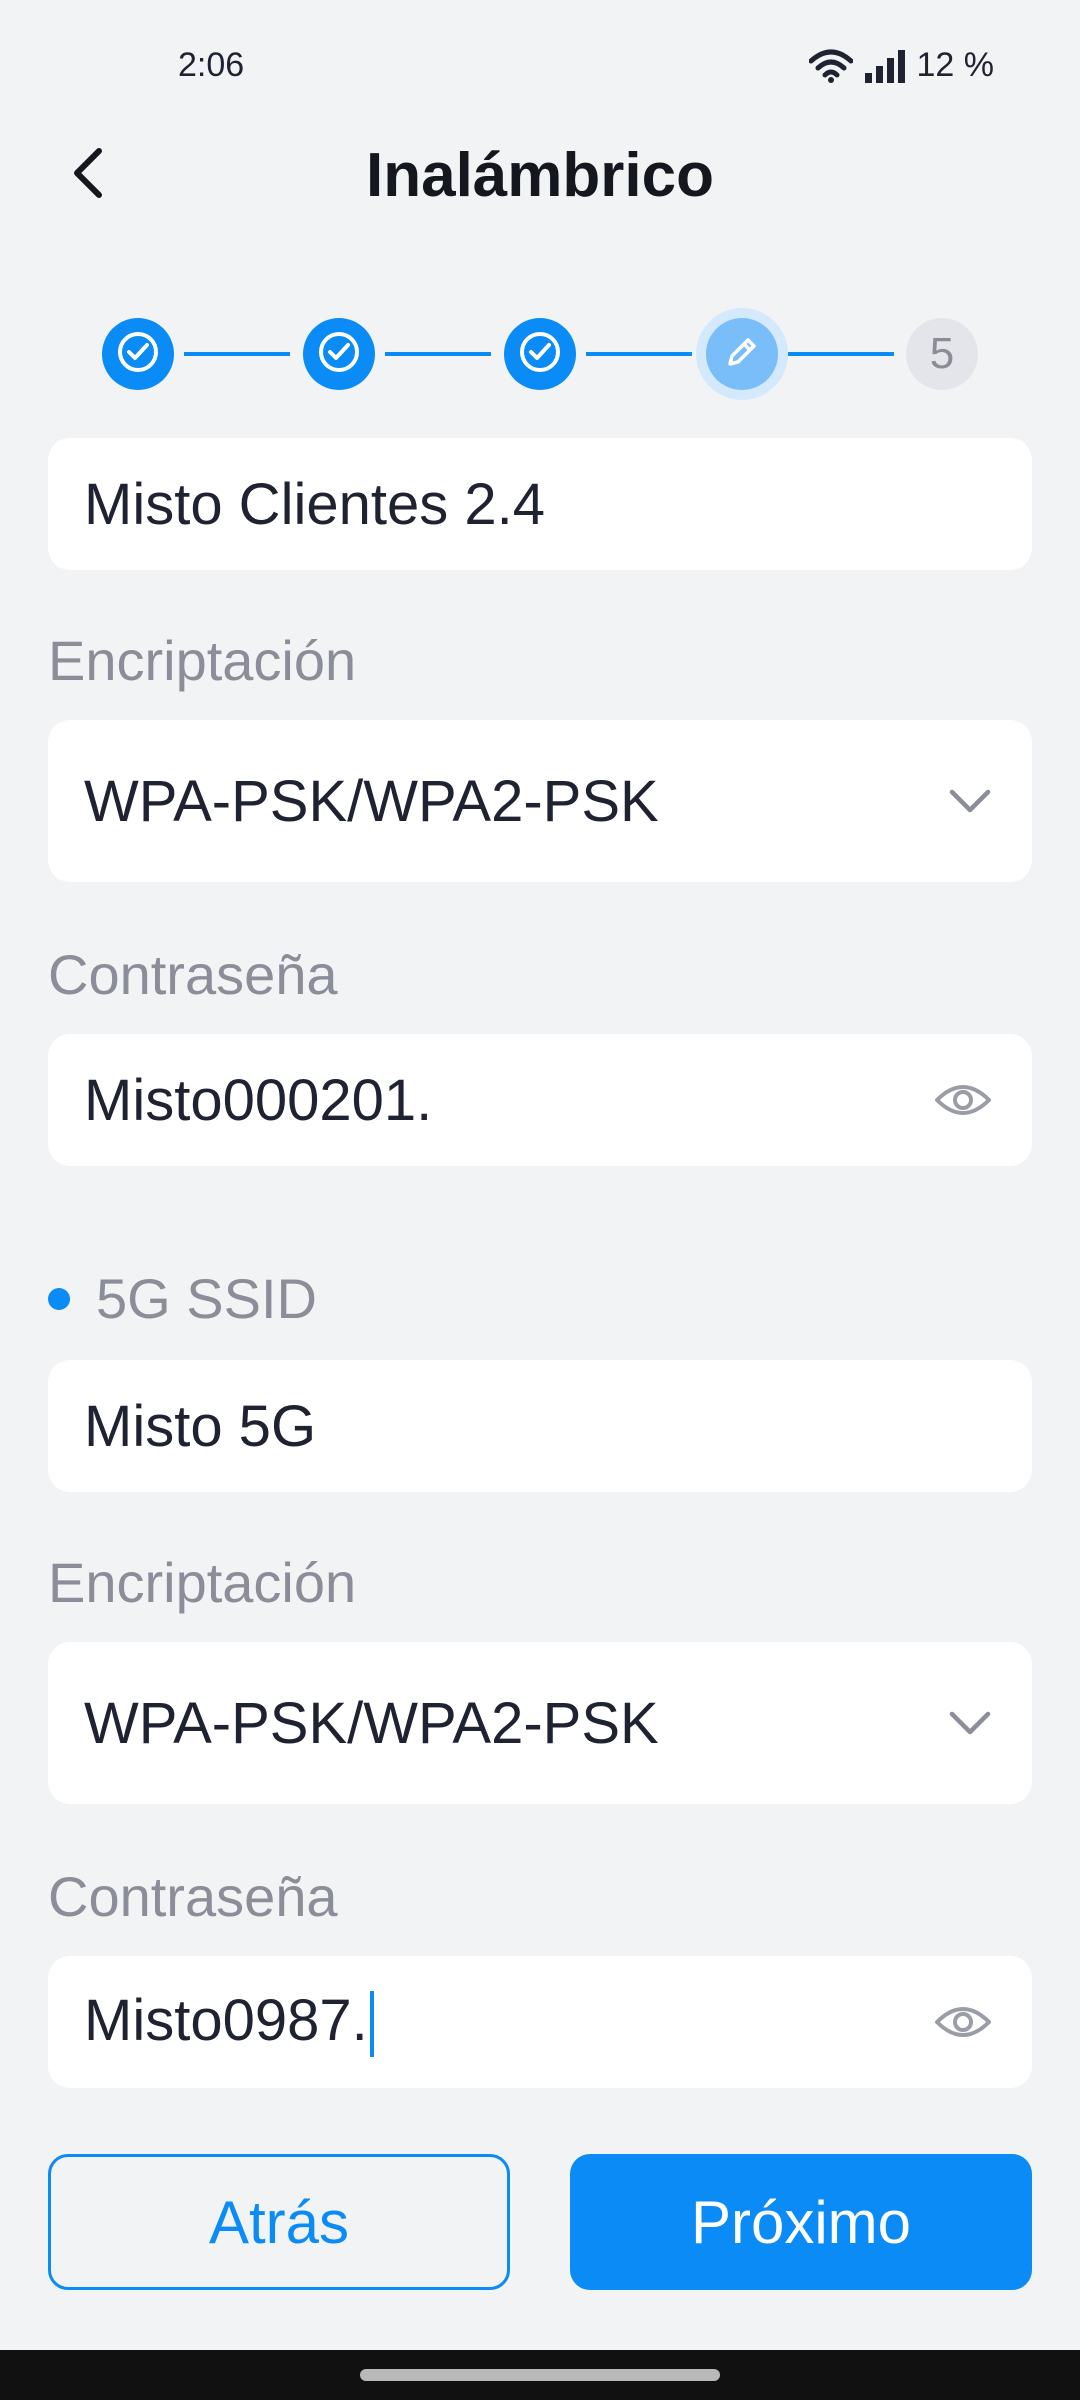 This screenshot has width=1080, height=2400. I want to click on password-5g-value: Misto0987., so click(226, 2020).